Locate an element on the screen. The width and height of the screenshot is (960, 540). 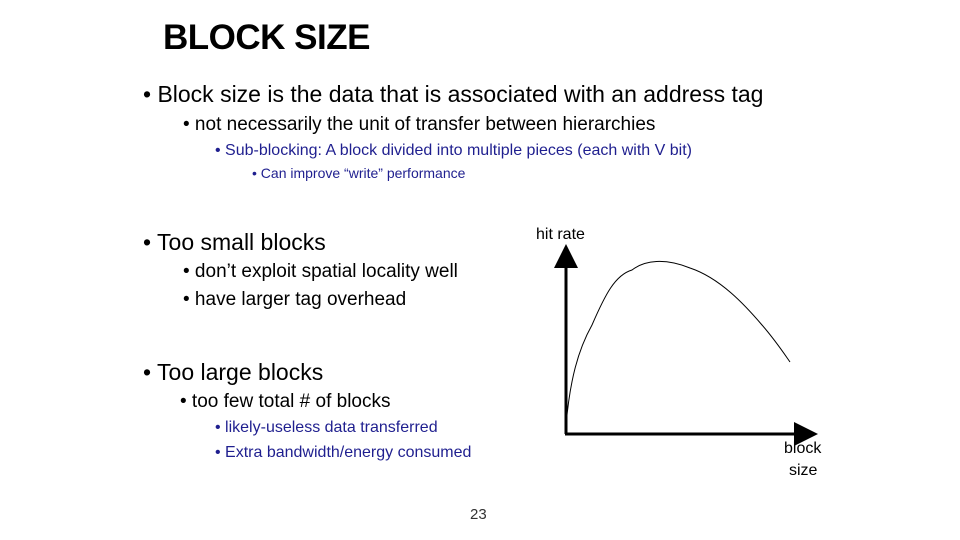
hit-rate-diagram is located at coordinates (686, 345).